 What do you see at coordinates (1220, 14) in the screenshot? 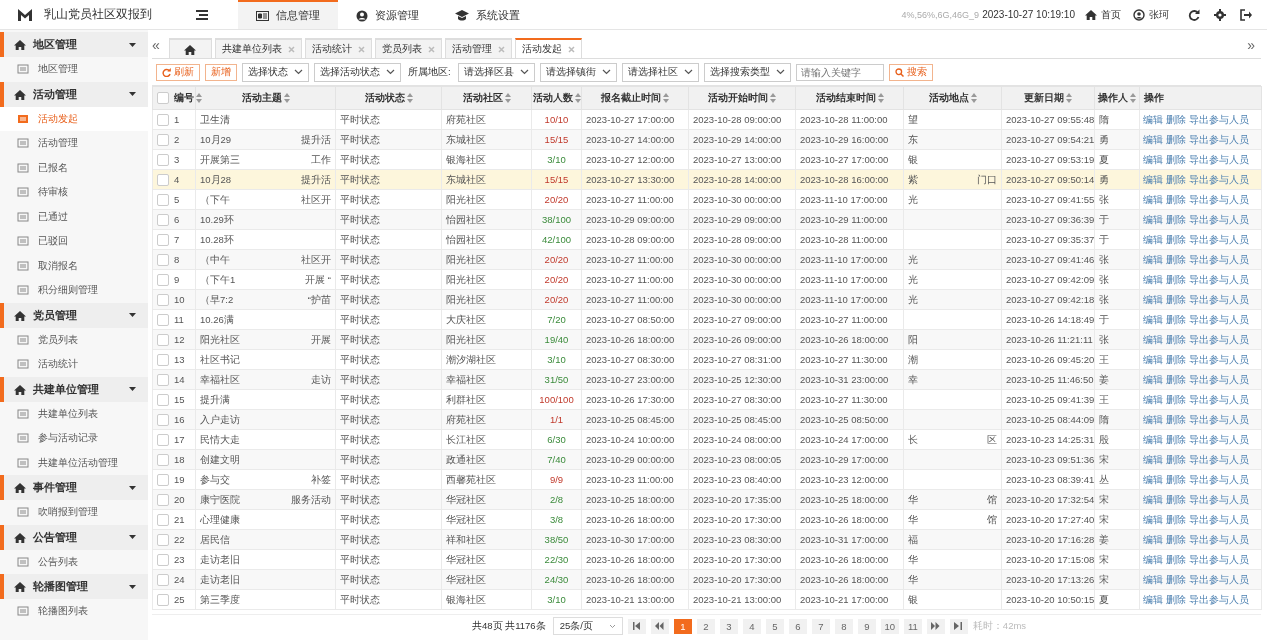
I see `settings-icon` at bounding box center [1220, 14].